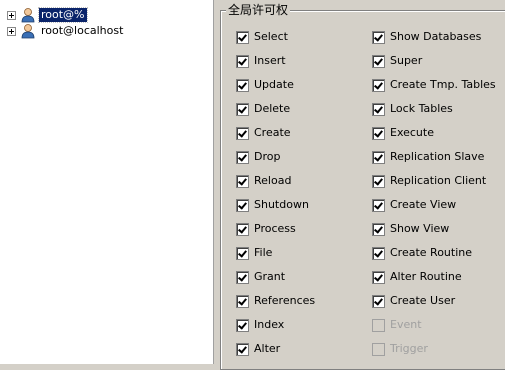 Image resolution: width=505 pixels, height=370 pixels. I want to click on privilege-select: Select, so click(262, 37).